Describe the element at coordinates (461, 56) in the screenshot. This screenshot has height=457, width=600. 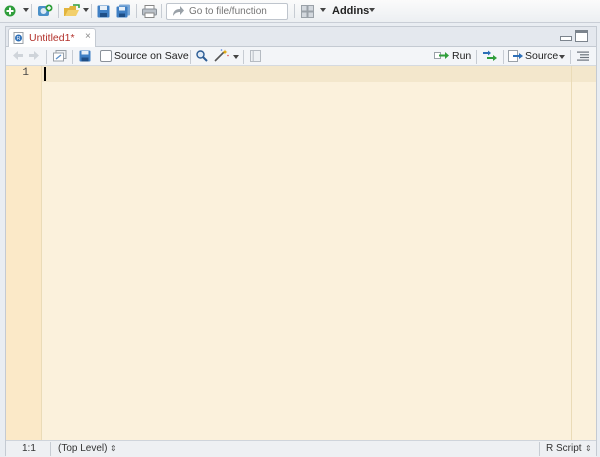
I see `run-button: Run` at that location.